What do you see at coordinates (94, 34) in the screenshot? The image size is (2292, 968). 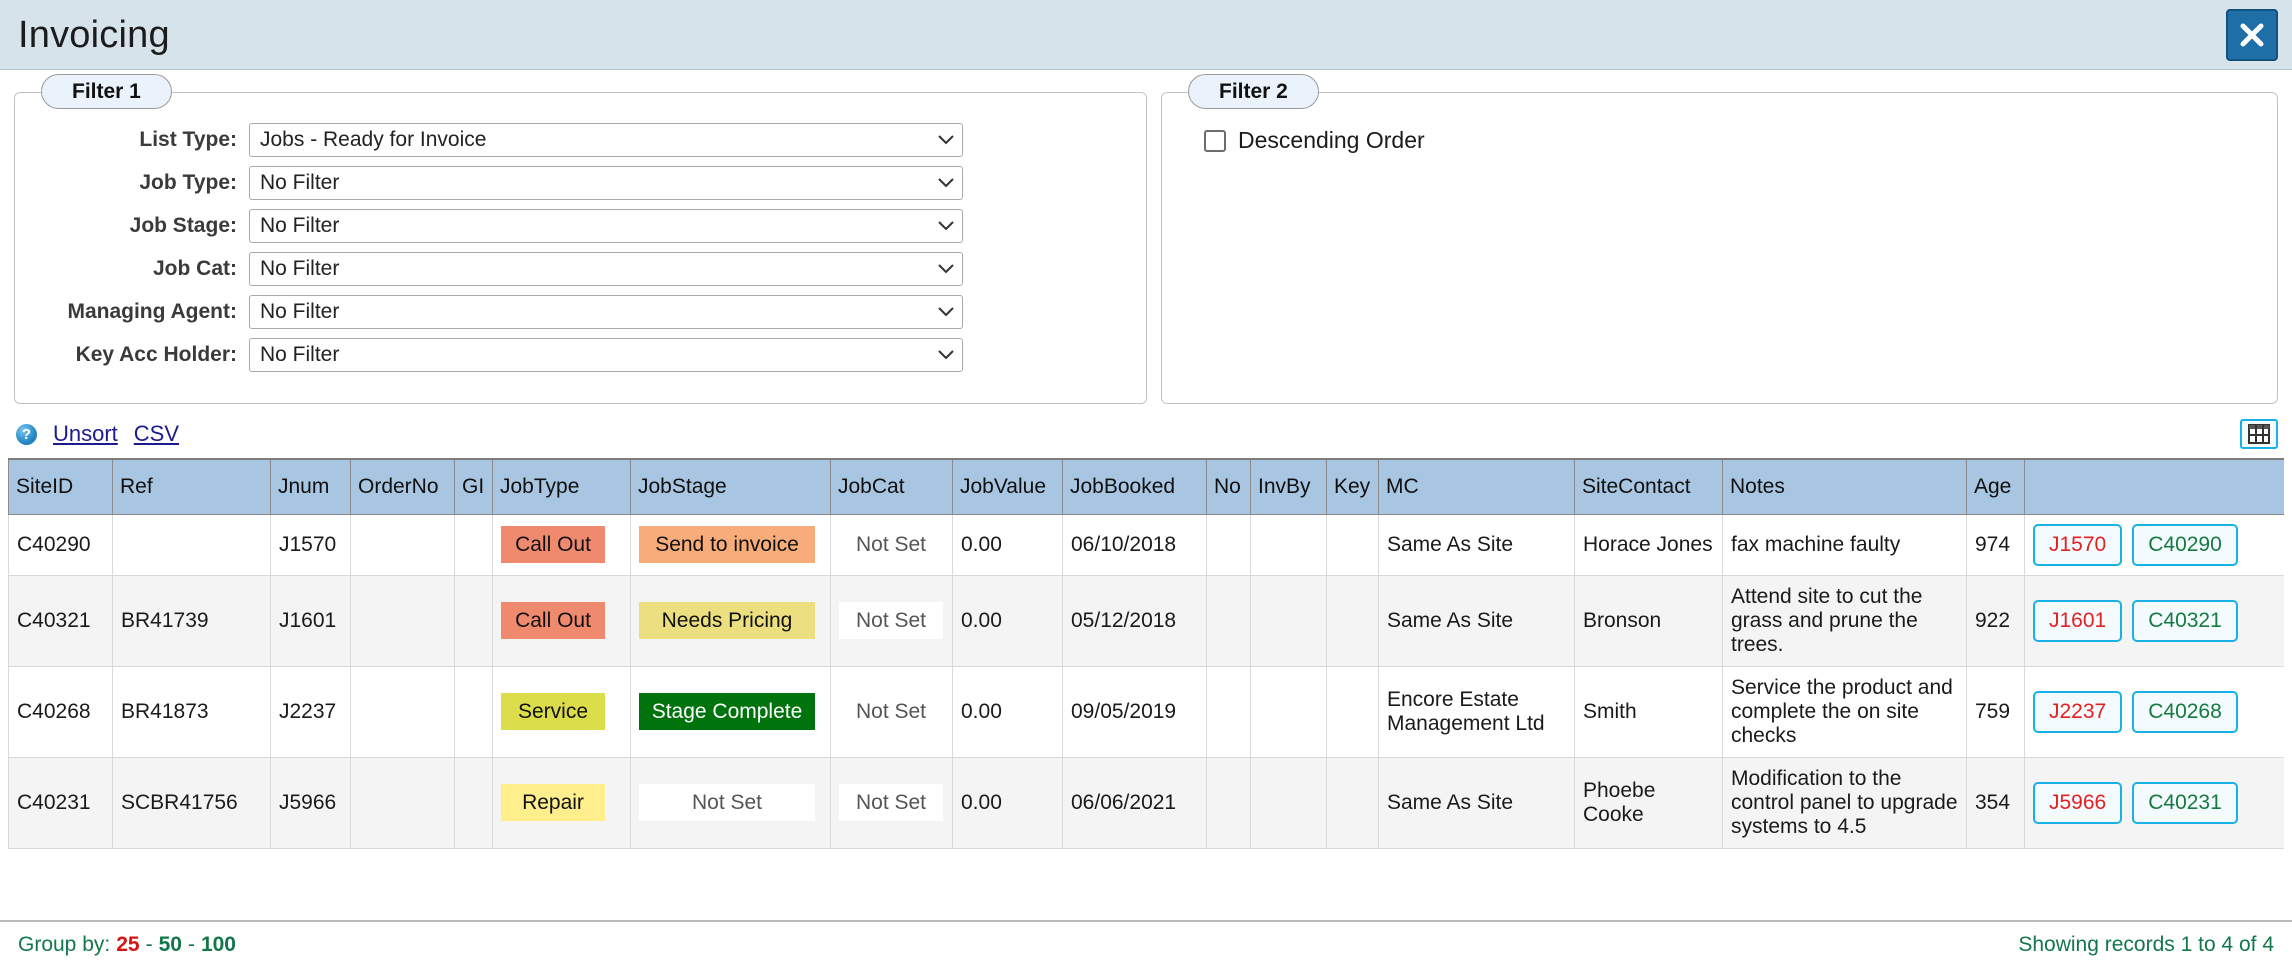 I see `page-title: Invoicing` at bounding box center [94, 34].